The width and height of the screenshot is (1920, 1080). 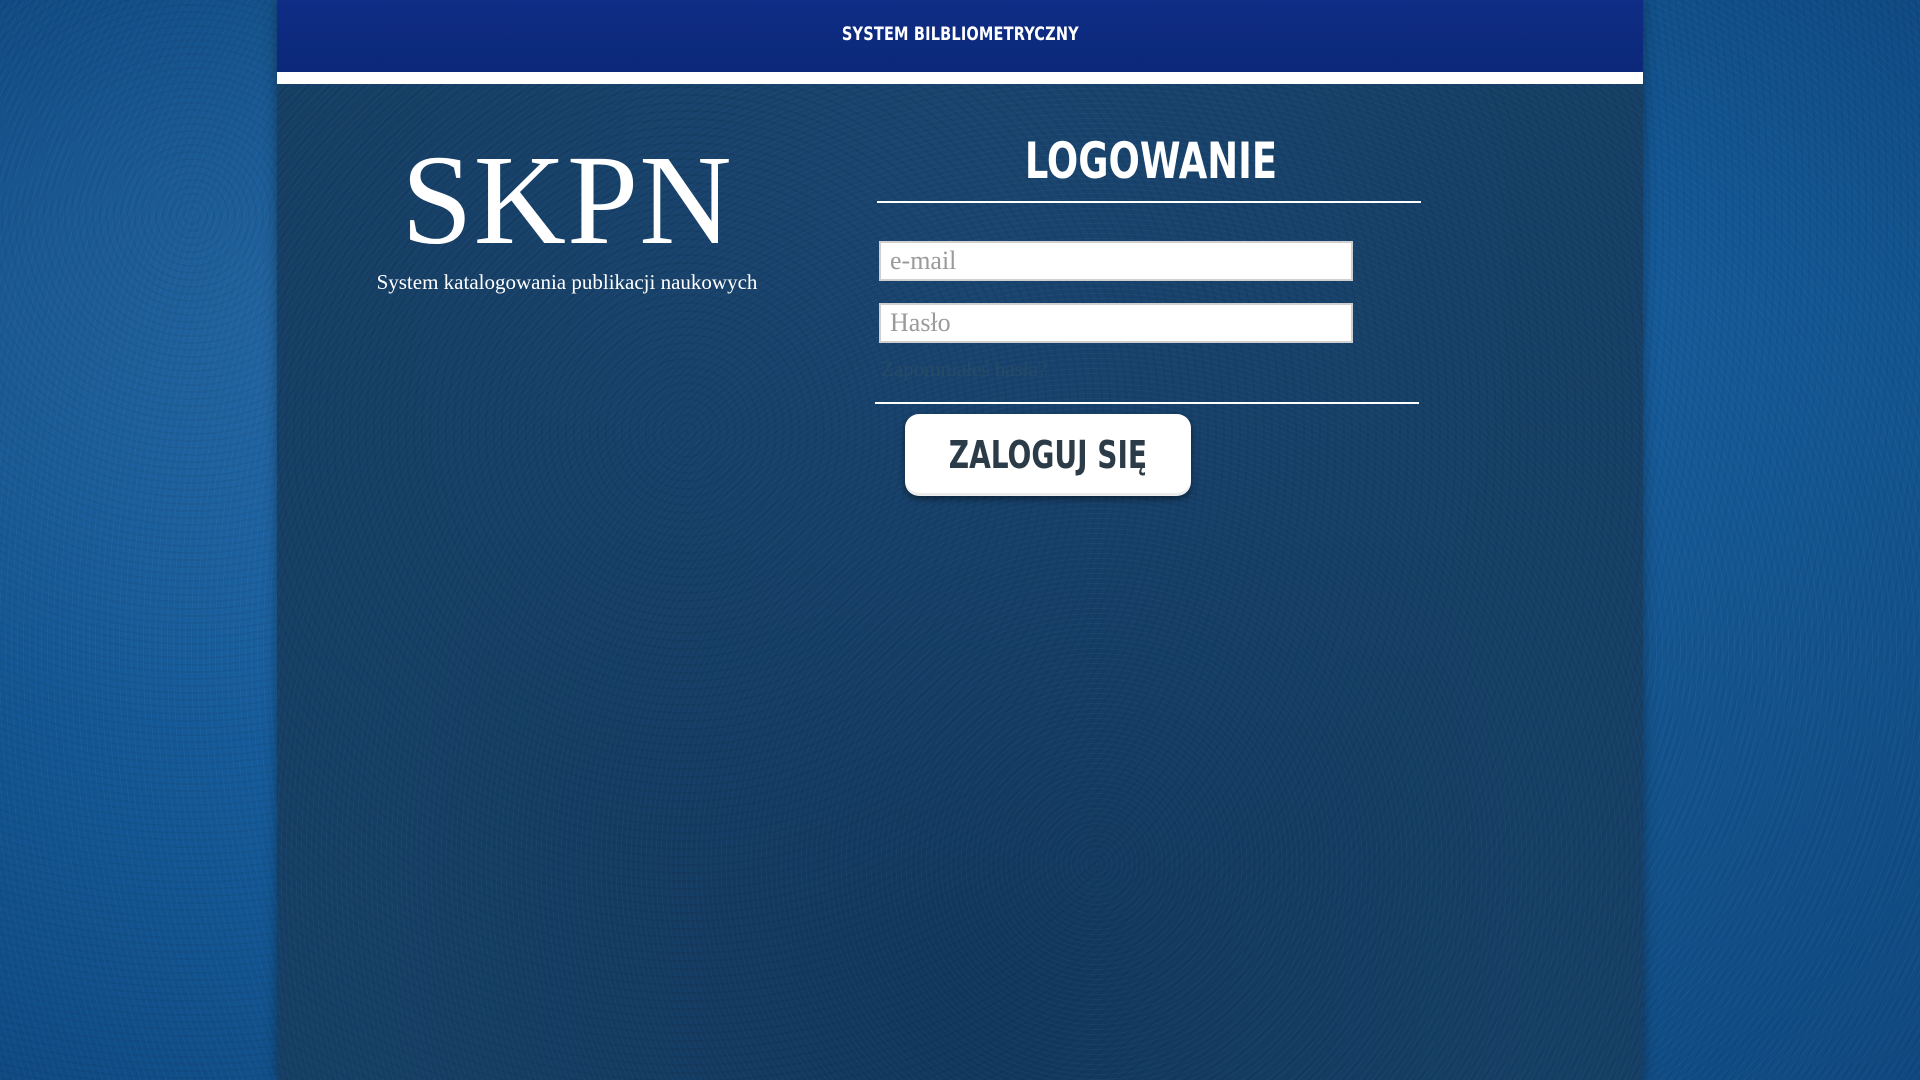 What do you see at coordinates (1116, 261) in the screenshot?
I see `email-input` at bounding box center [1116, 261].